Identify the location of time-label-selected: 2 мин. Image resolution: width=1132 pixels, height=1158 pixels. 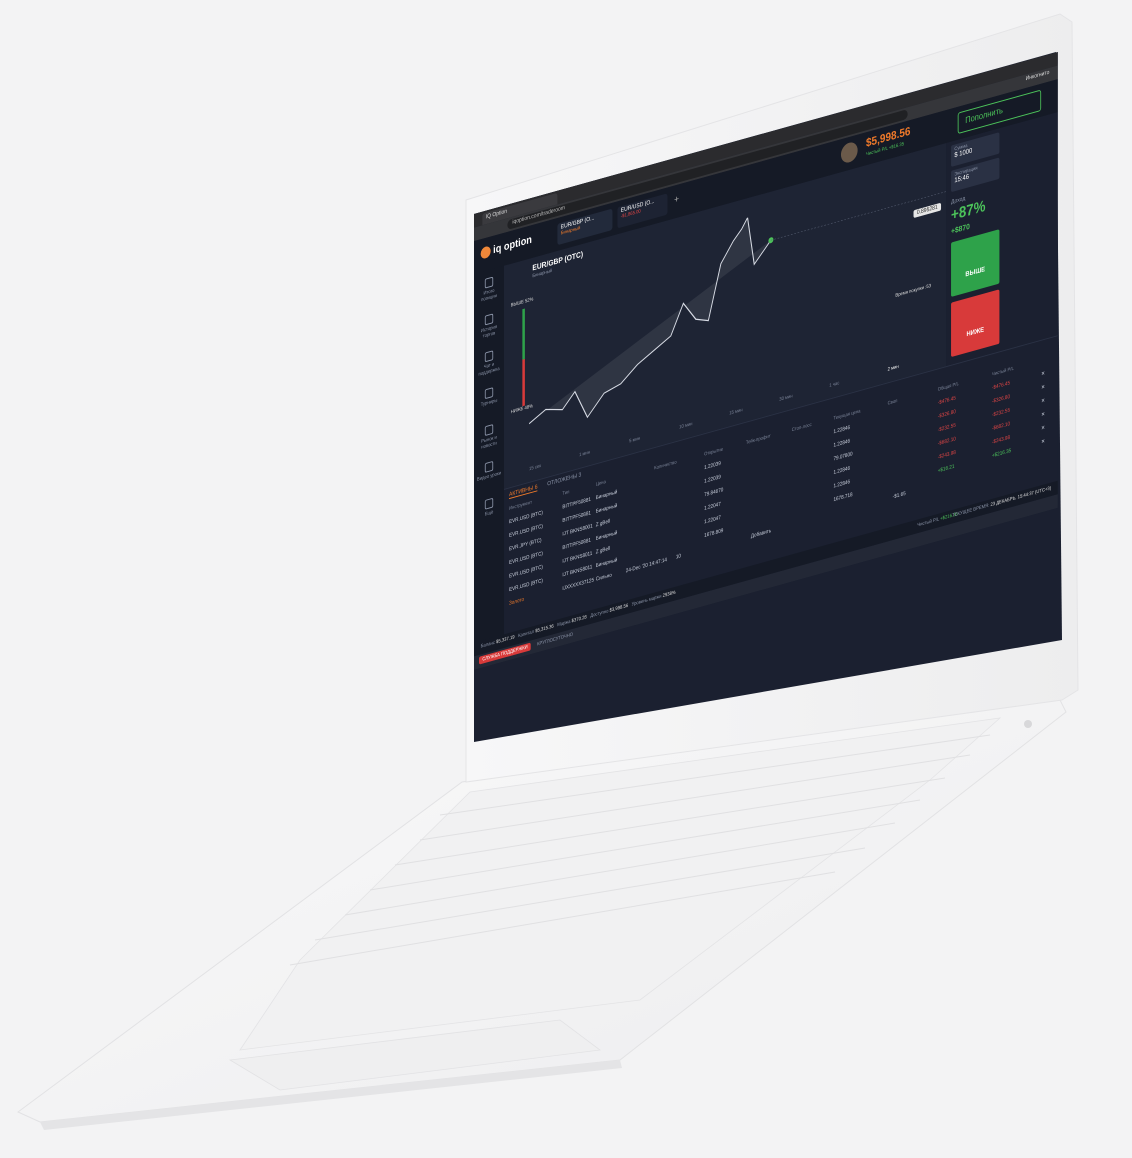
(893, 368).